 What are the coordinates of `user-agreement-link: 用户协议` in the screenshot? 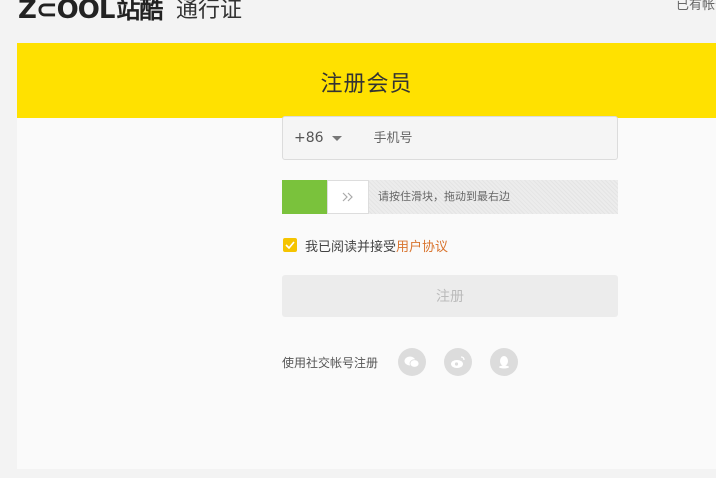 It's located at (422, 245).